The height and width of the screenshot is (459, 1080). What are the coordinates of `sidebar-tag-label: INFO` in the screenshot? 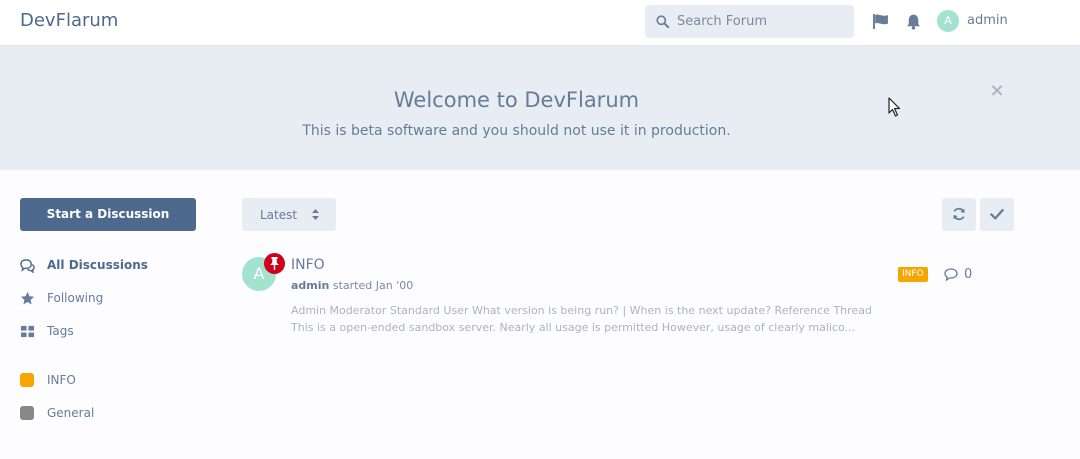 It's located at (61, 380).